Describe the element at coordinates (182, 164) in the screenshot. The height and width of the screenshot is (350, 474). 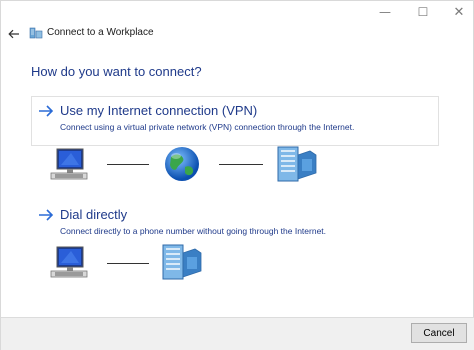
I see `internet-globe-icon` at that location.